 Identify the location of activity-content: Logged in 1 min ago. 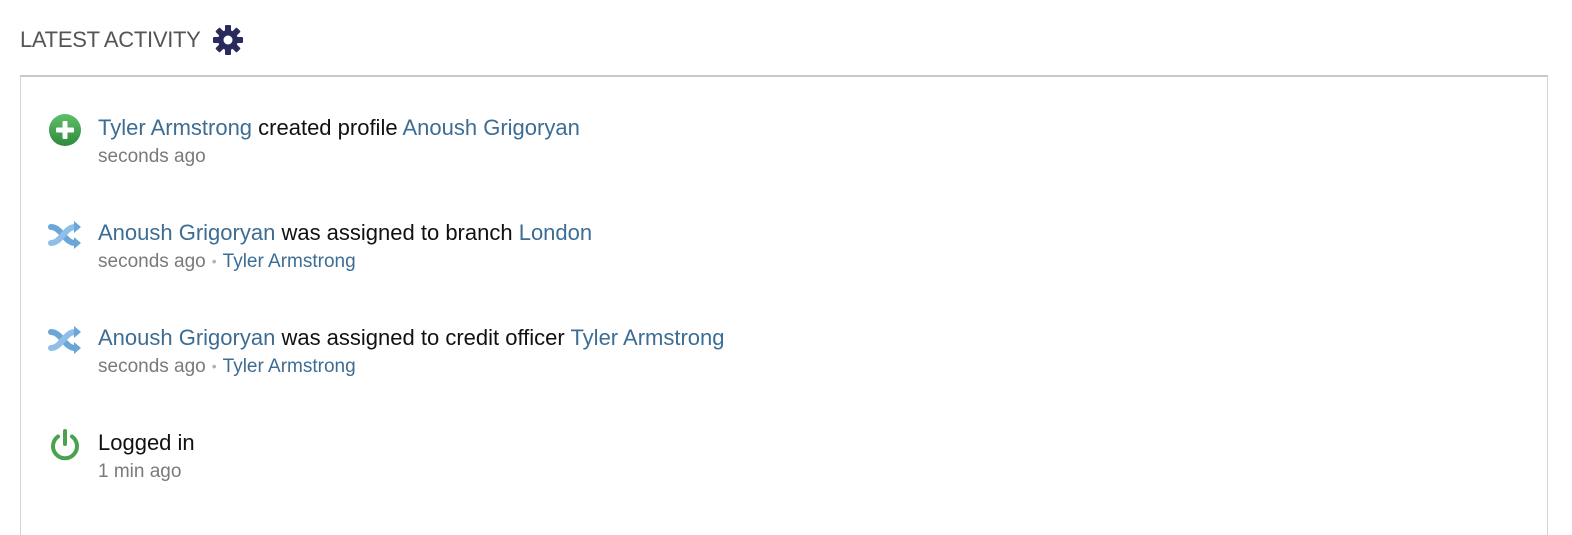
(146, 457).